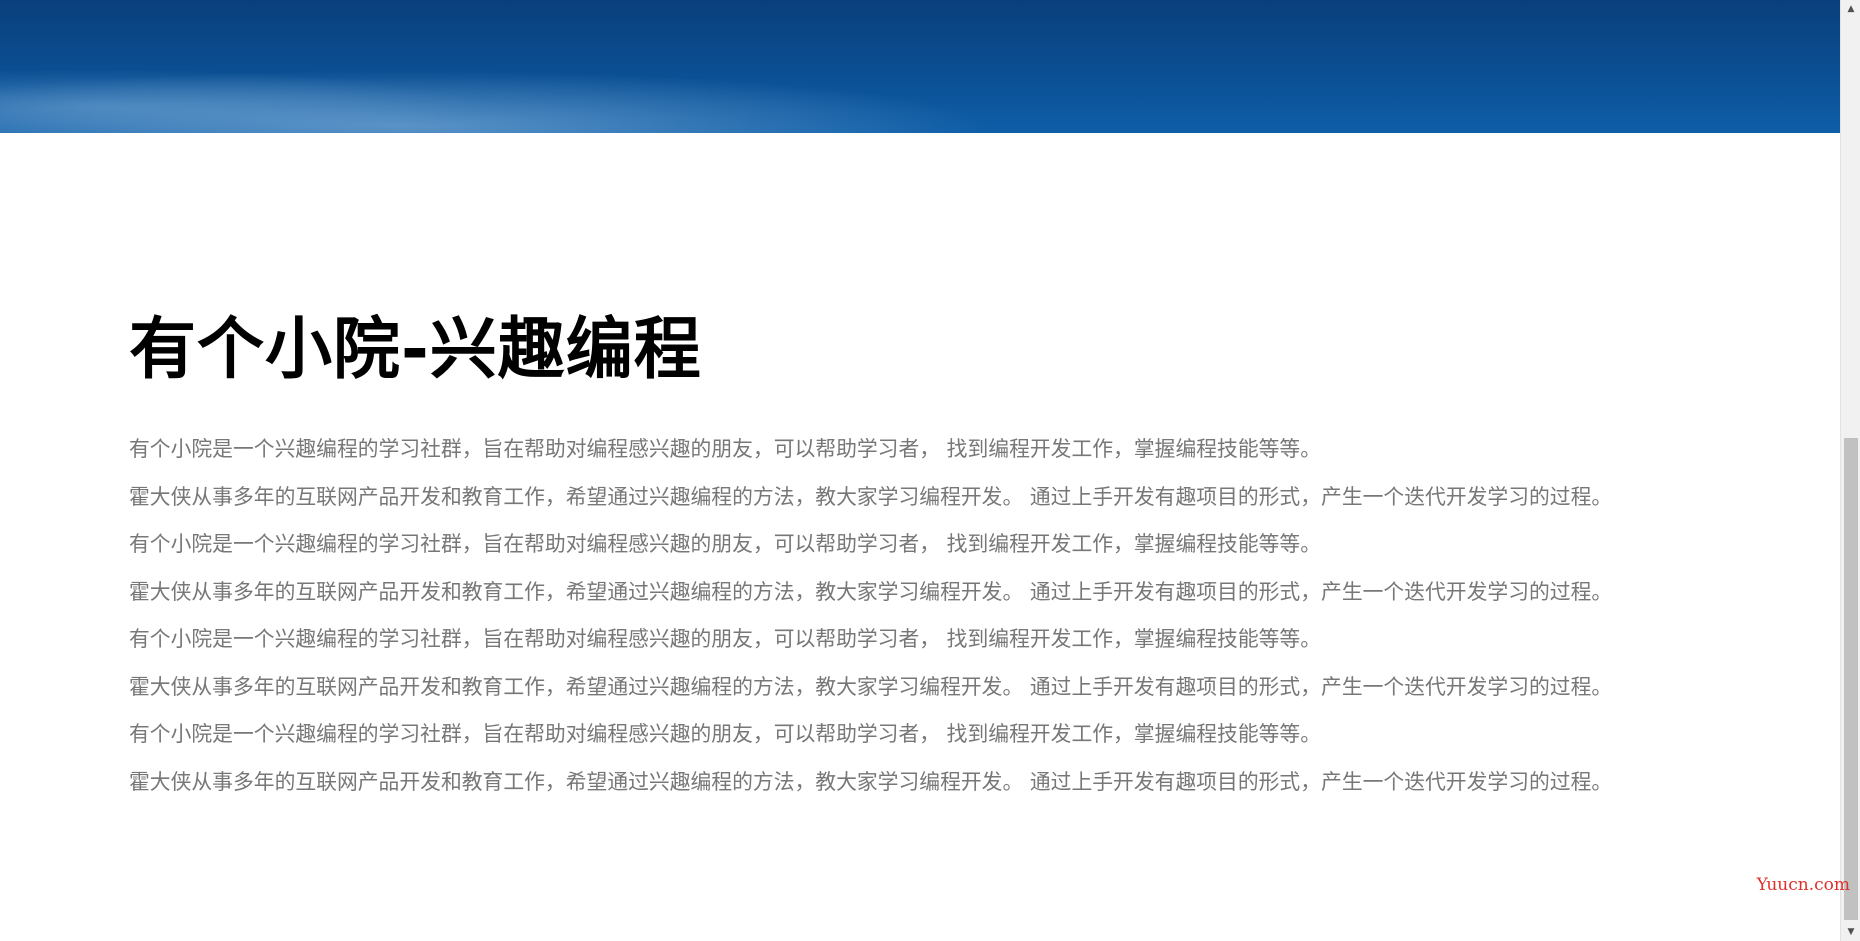 This screenshot has height=941, width=1860. Describe the element at coordinates (1851, 679) in the screenshot. I see `scrollbar-thumb` at that location.